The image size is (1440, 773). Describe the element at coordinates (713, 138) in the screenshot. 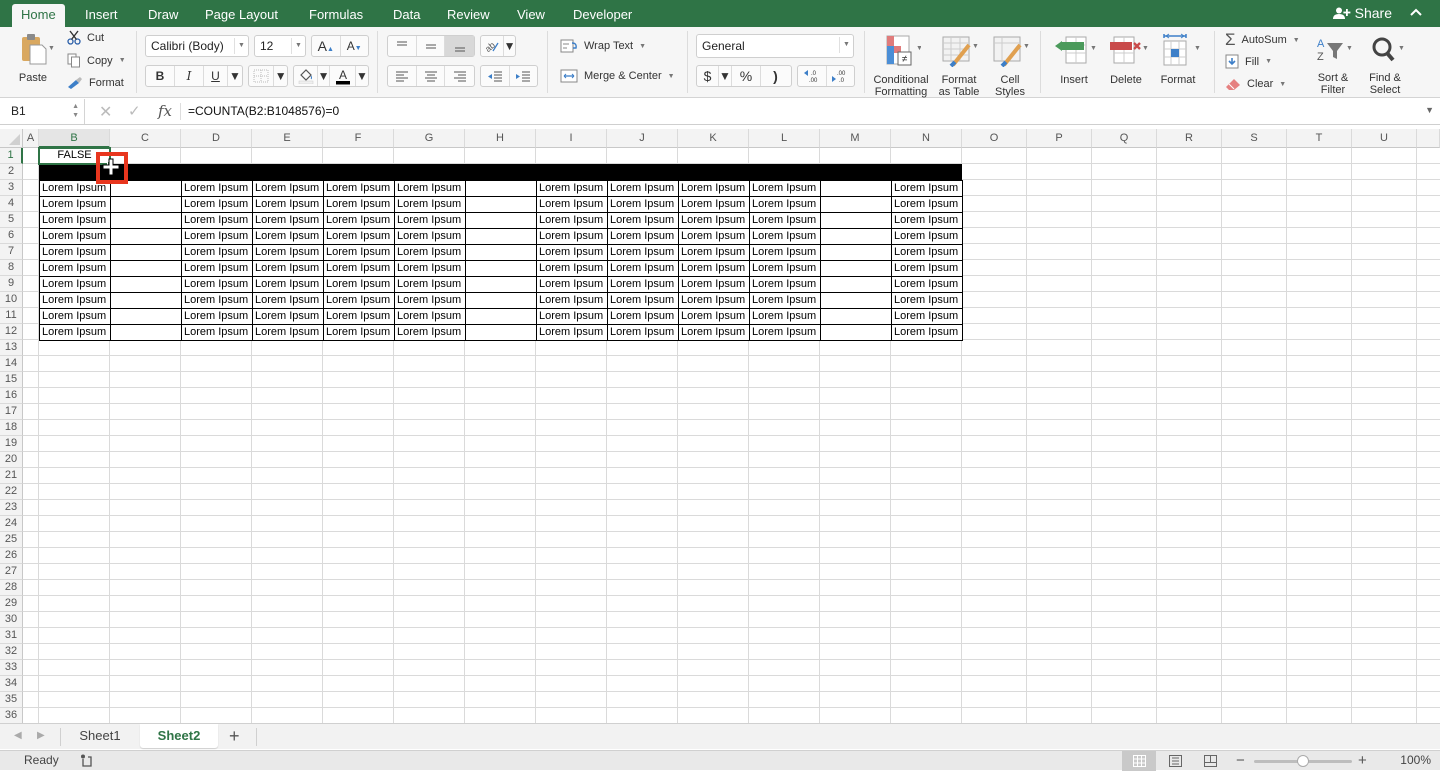

I see `column-header-k: K` at that location.